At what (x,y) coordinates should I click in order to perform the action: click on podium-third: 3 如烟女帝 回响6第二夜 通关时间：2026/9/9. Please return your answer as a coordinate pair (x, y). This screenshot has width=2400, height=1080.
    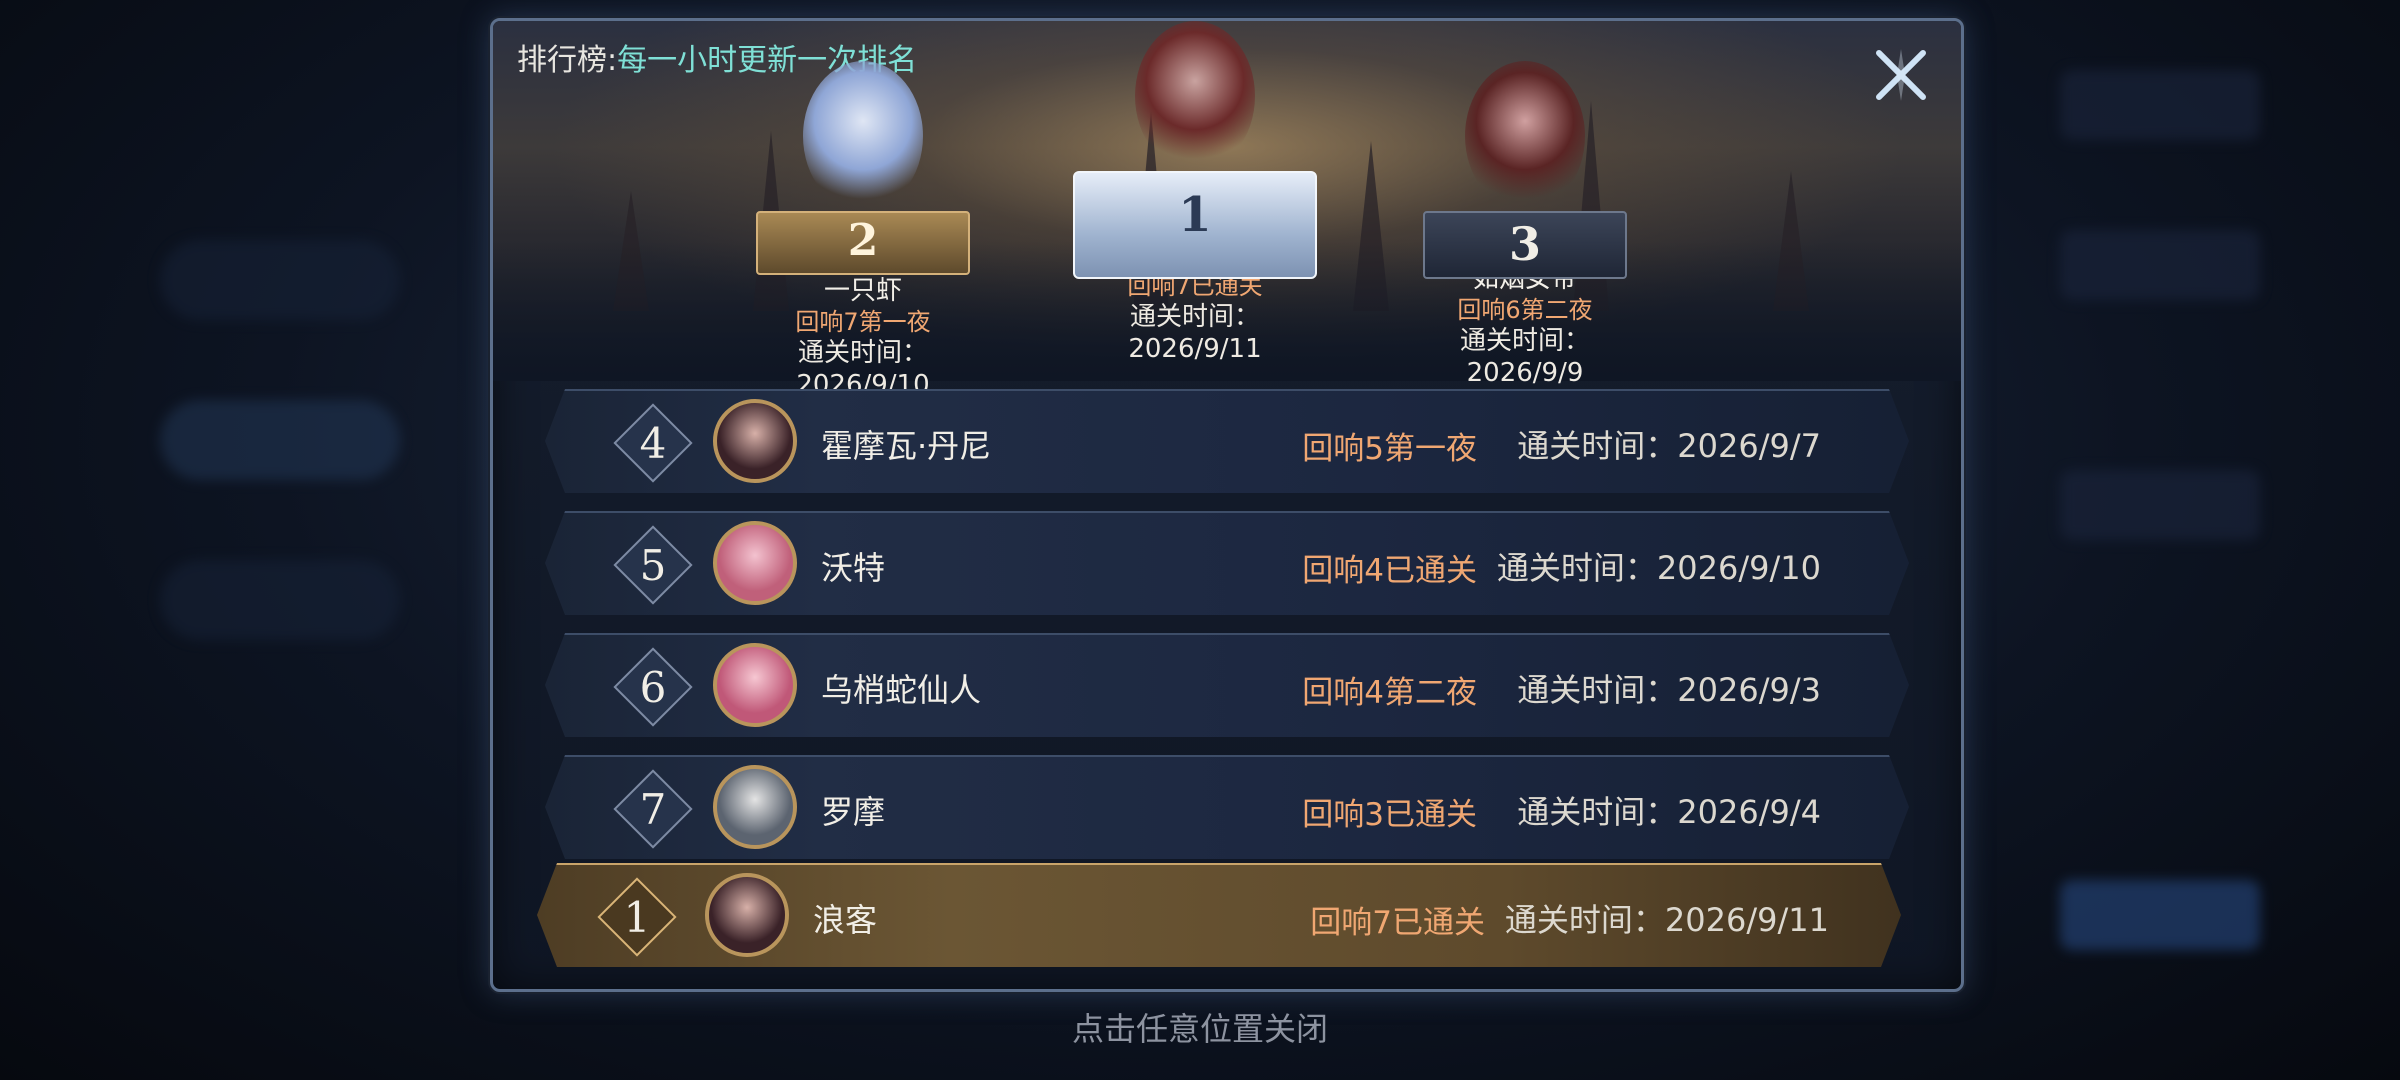
    Looking at the image, I should click on (1525, 225).